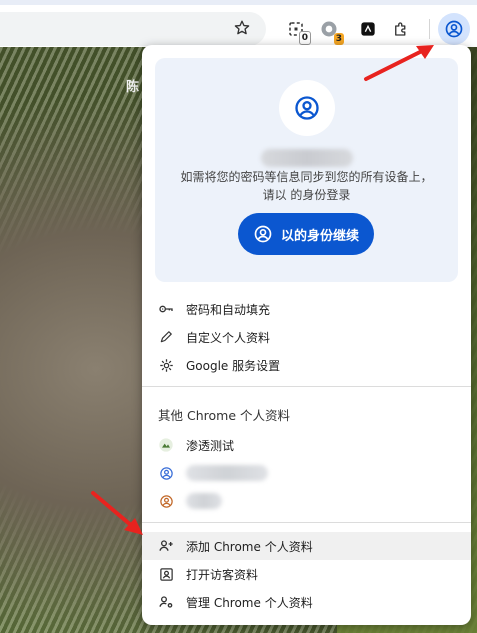 This screenshot has width=477, height=633. What do you see at coordinates (306, 177) in the screenshot?
I see `sync-text-line1: 如需将您的密码等信息同步到您的所有设备上，` at bounding box center [306, 177].